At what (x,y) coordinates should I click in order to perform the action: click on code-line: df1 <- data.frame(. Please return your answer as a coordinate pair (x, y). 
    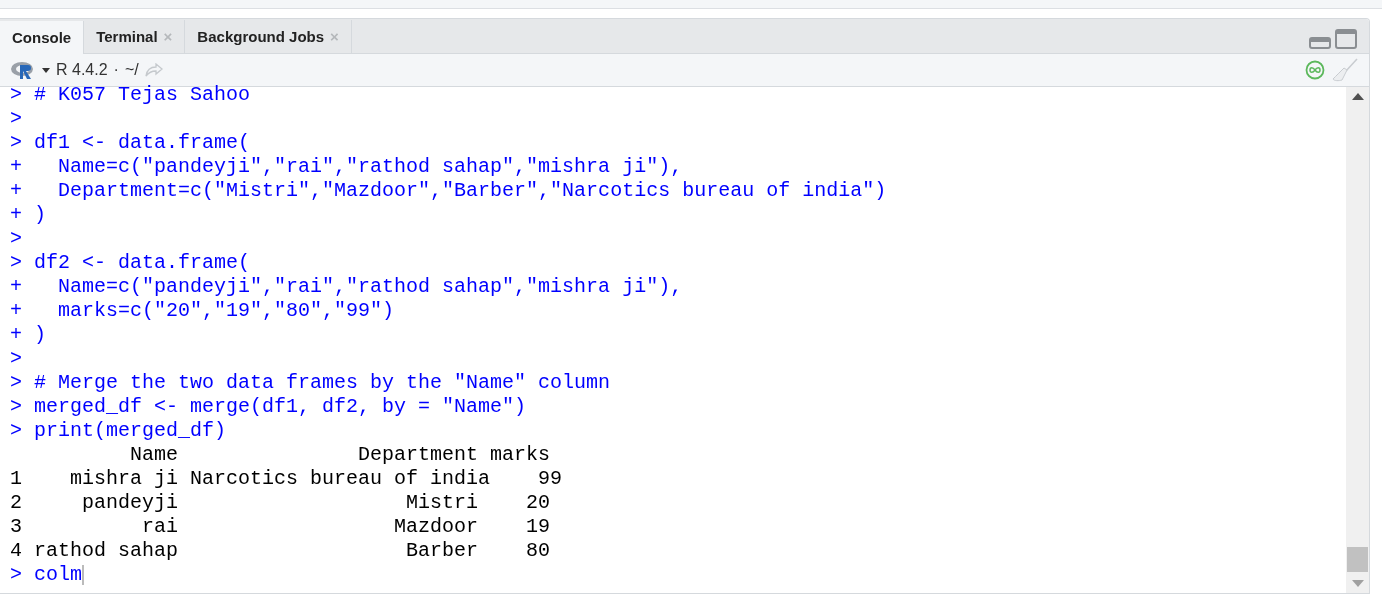
    Looking at the image, I should click on (142, 143).